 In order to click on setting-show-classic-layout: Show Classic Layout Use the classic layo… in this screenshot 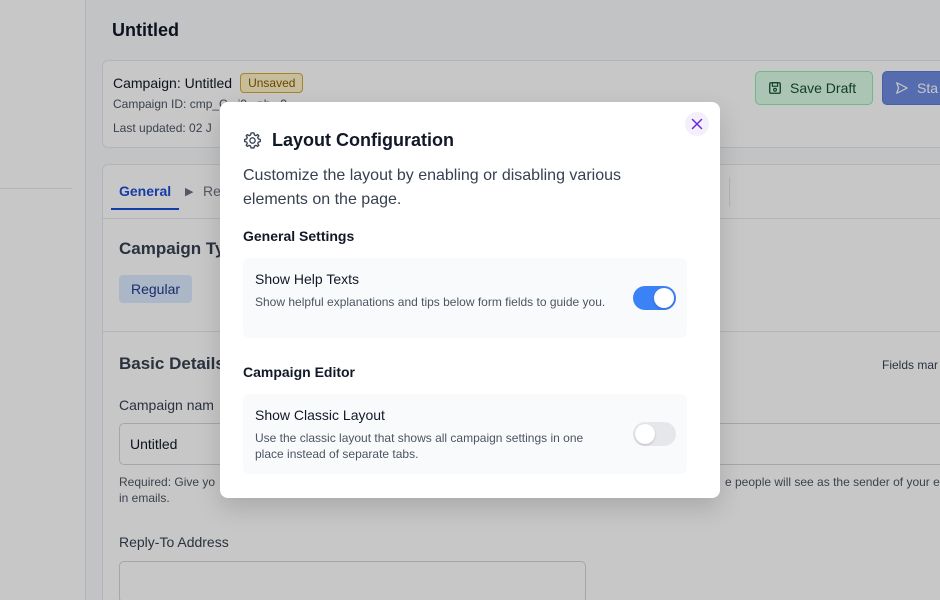, I will do `click(465, 434)`.